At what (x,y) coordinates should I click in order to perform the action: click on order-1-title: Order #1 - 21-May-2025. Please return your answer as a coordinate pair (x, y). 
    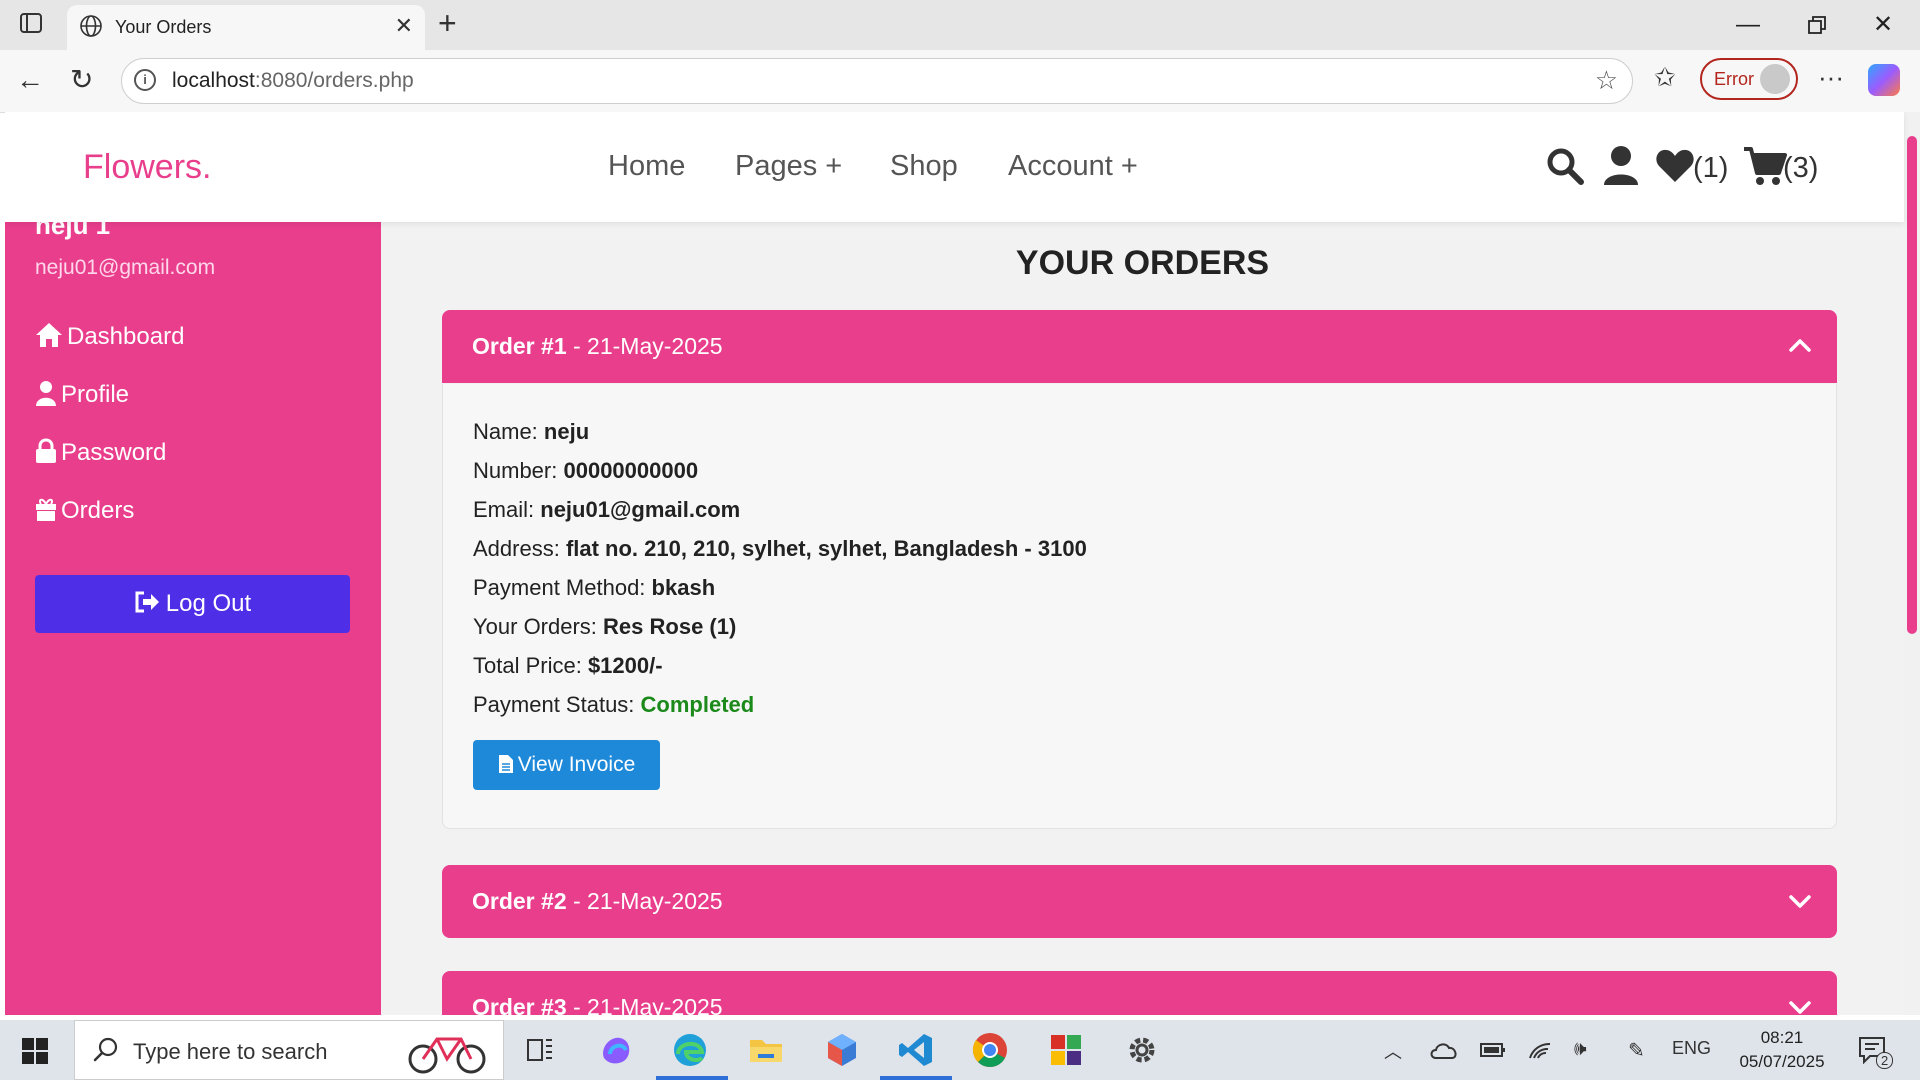
    Looking at the image, I should click on (597, 346).